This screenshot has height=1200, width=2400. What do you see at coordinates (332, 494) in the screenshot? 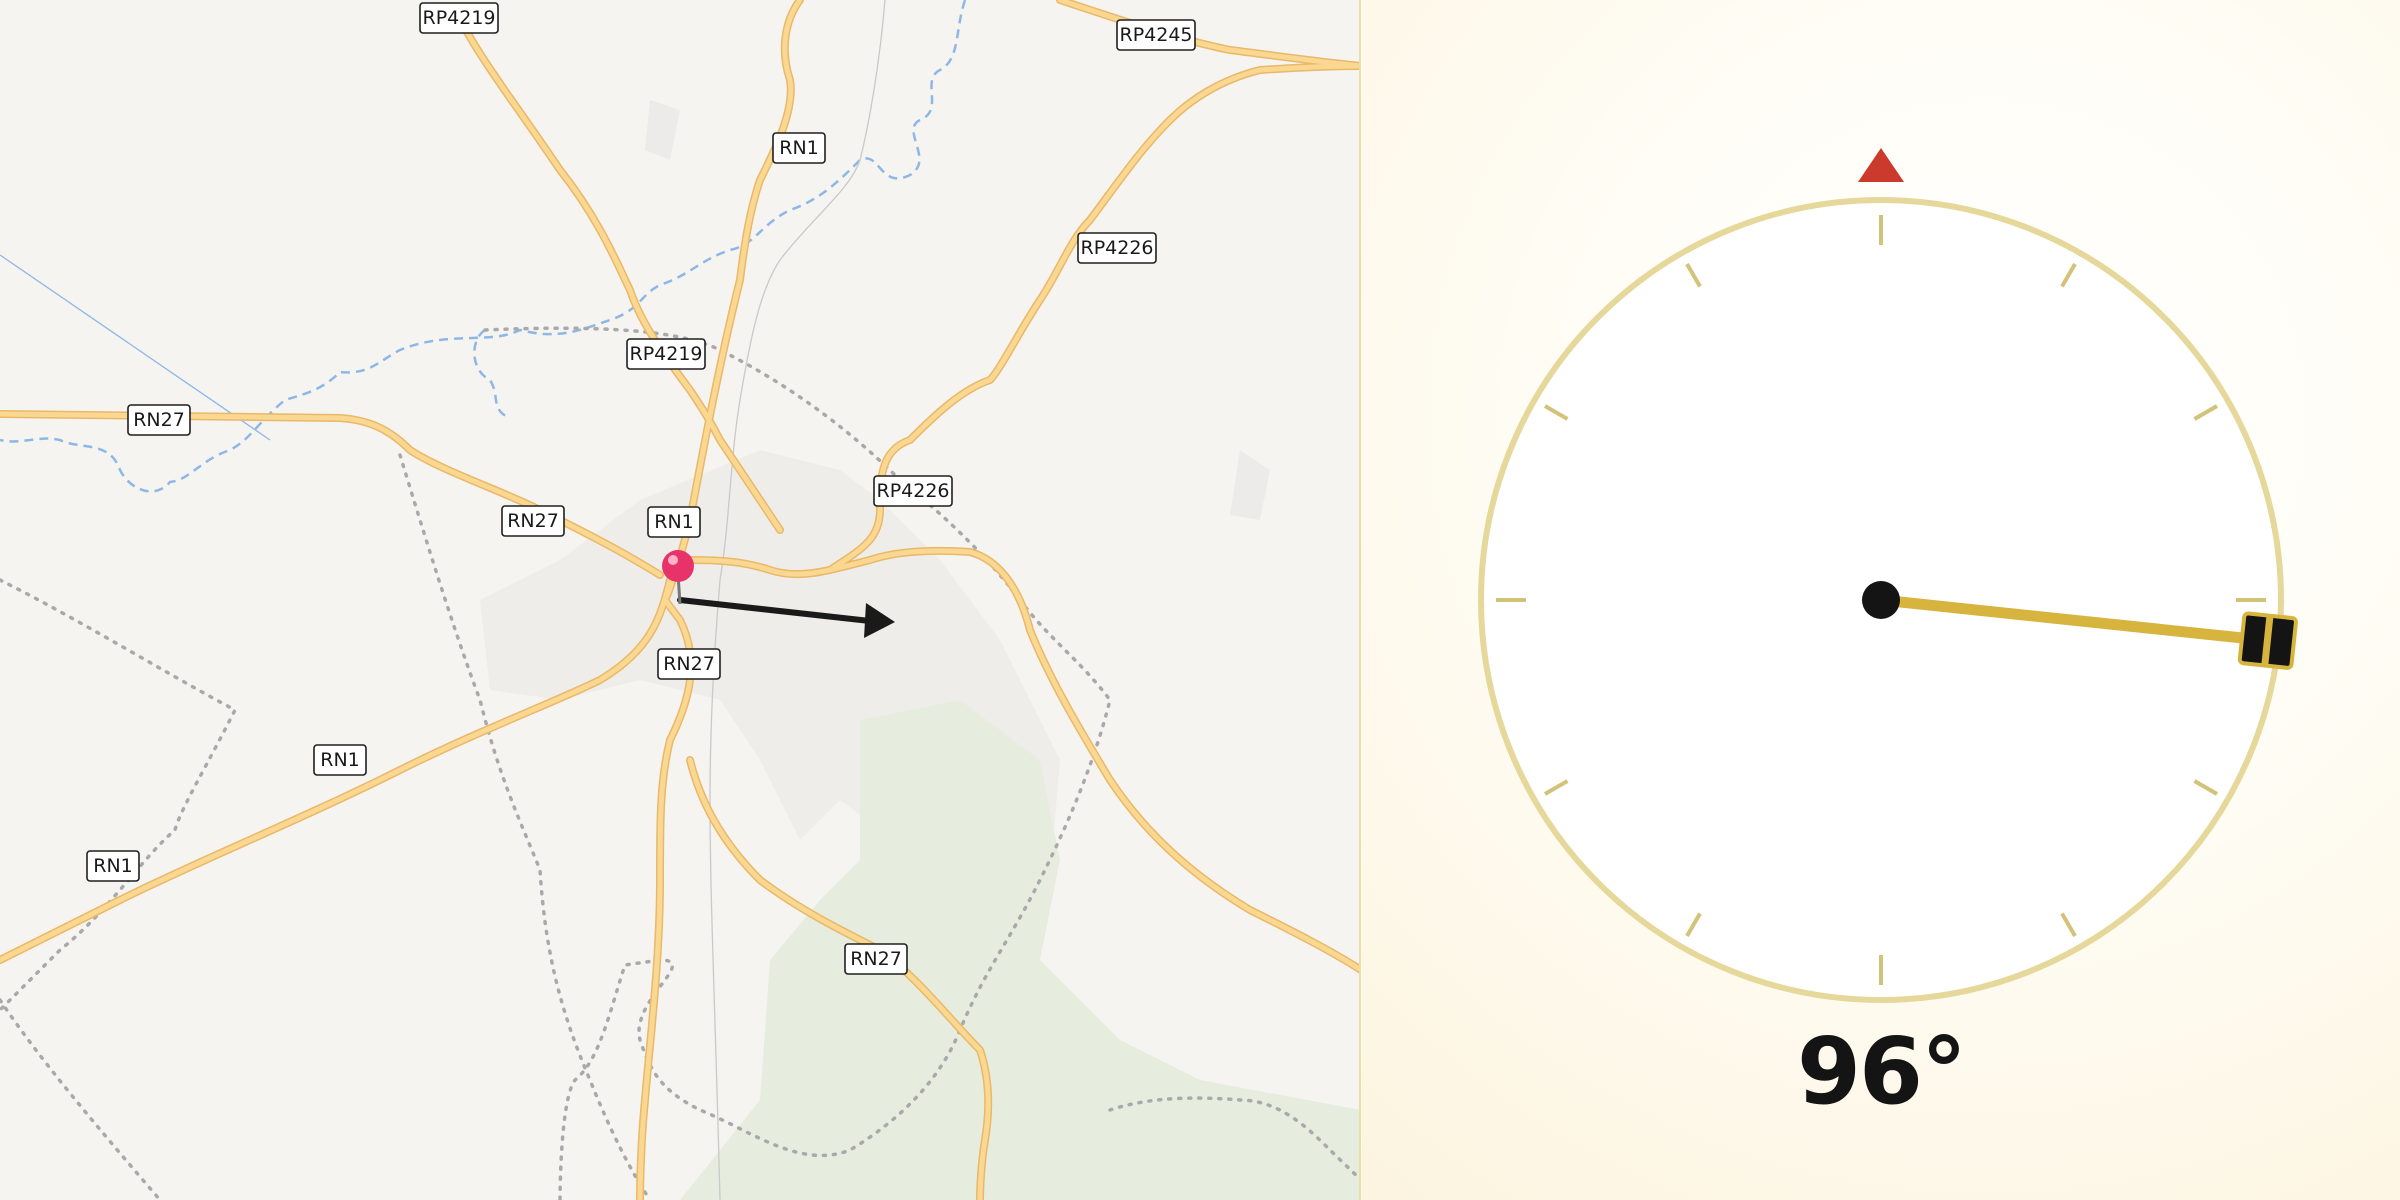
I see `road-rn27-west` at bounding box center [332, 494].